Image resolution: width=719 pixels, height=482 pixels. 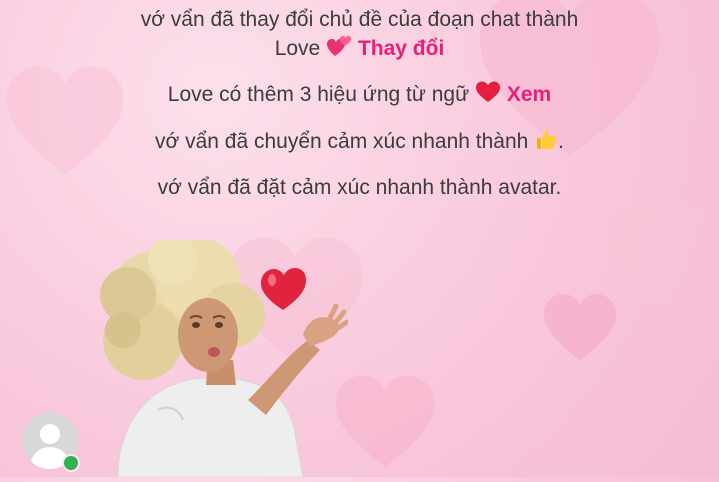 What do you see at coordinates (297, 48) in the screenshot?
I see `theme-name: Love` at bounding box center [297, 48].